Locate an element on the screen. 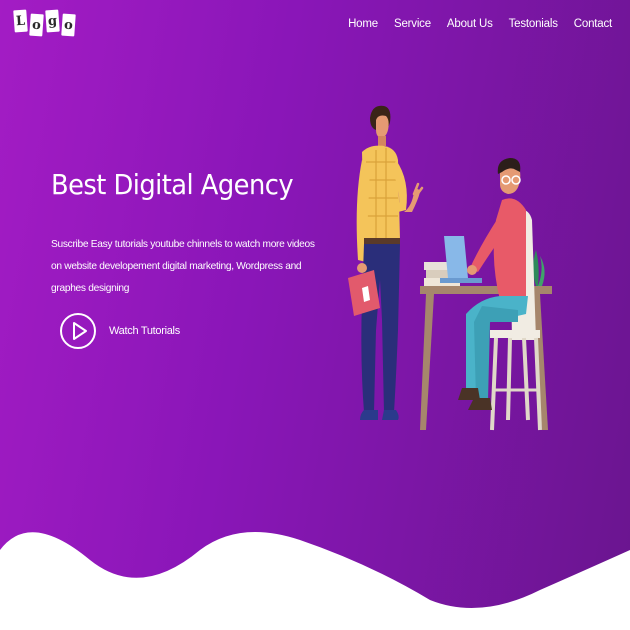 The height and width of the screenshot is (630, 630). standing-man-figure is located at coordinates (386, 262).